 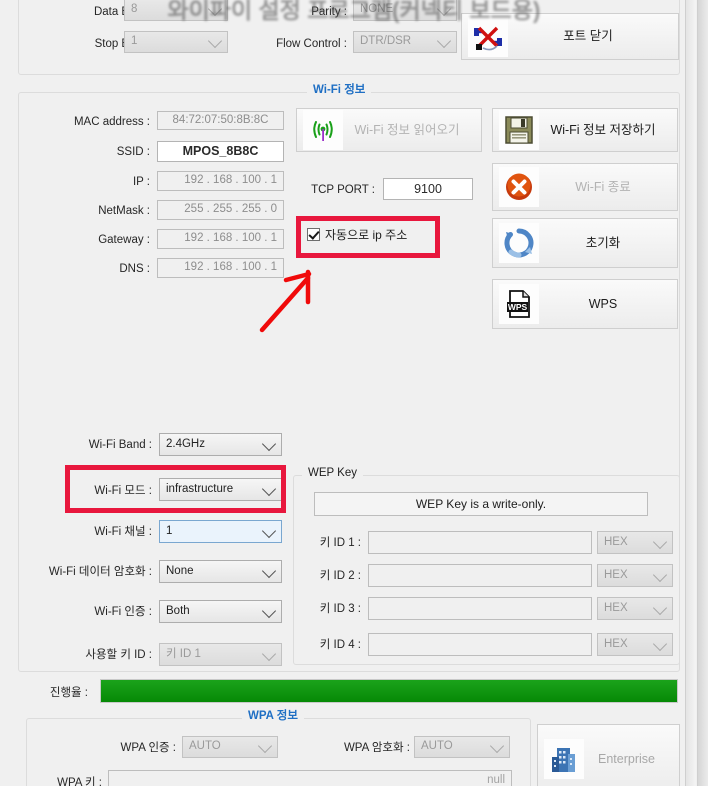 What do you see at coordinates (462, 747) in the screenshot?
I see `wpa-encryption-combo: AUTO` at bounding box center [462, 747].